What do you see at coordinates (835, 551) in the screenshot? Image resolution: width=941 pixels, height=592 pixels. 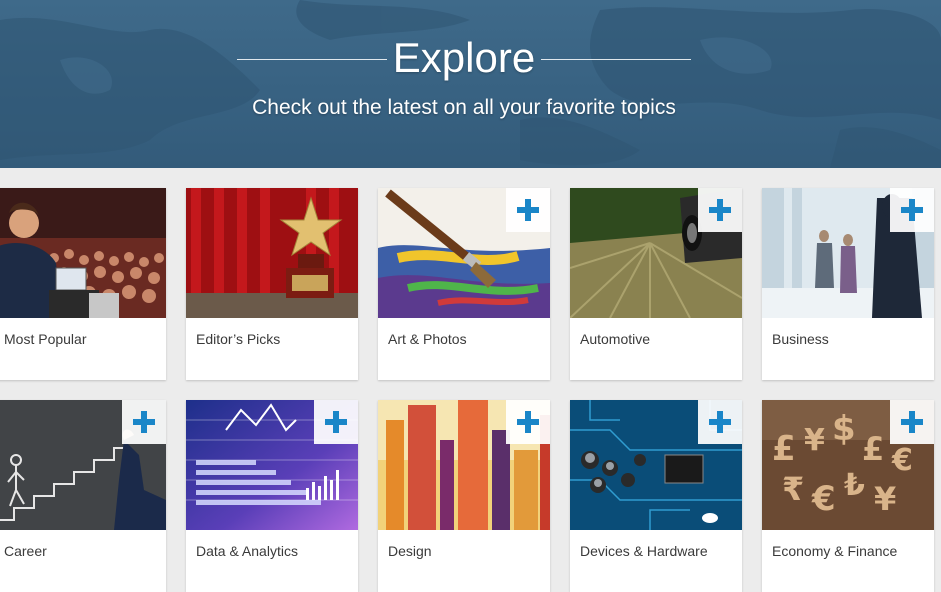 I see `tile-label: Economy & Finance` at bounding box center [835, 551].